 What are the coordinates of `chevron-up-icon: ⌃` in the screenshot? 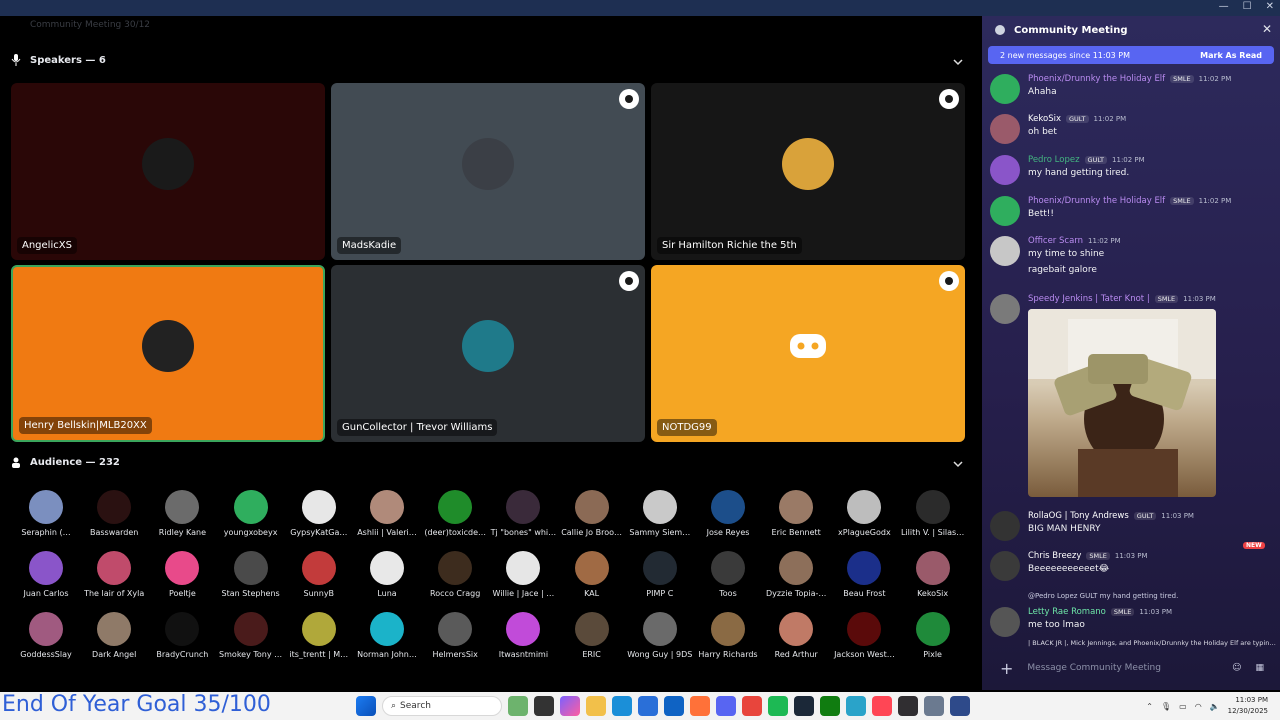 It's located at (1149, 706).